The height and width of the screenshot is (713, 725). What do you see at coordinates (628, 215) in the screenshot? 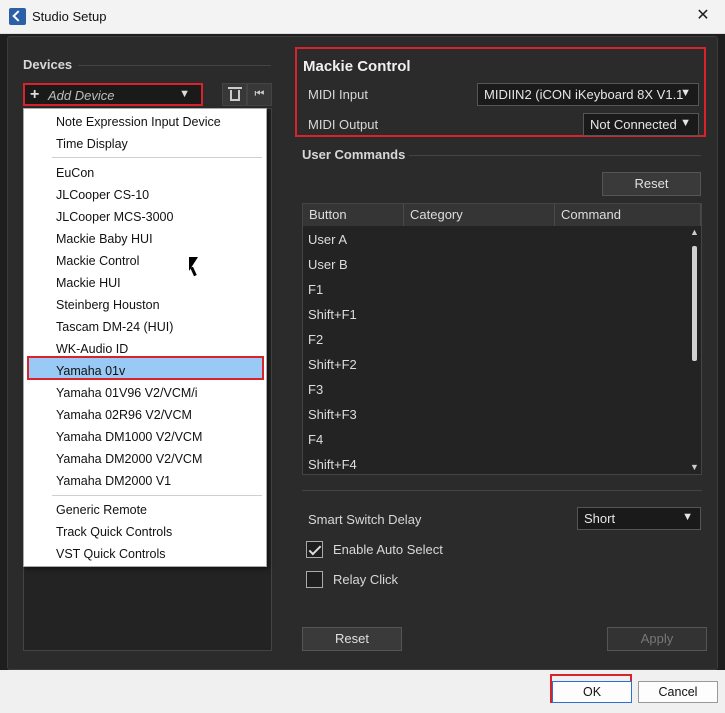
I see `column-header-command: Command` at bounding box center [628, 215].